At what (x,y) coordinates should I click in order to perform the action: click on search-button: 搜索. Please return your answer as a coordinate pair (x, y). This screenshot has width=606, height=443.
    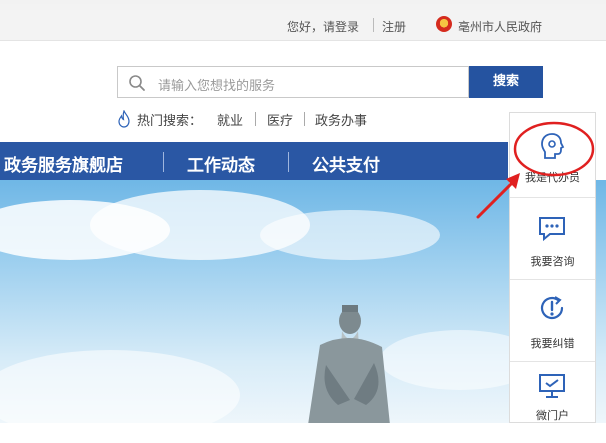
    Looking at the image, I should click on (506, 82).